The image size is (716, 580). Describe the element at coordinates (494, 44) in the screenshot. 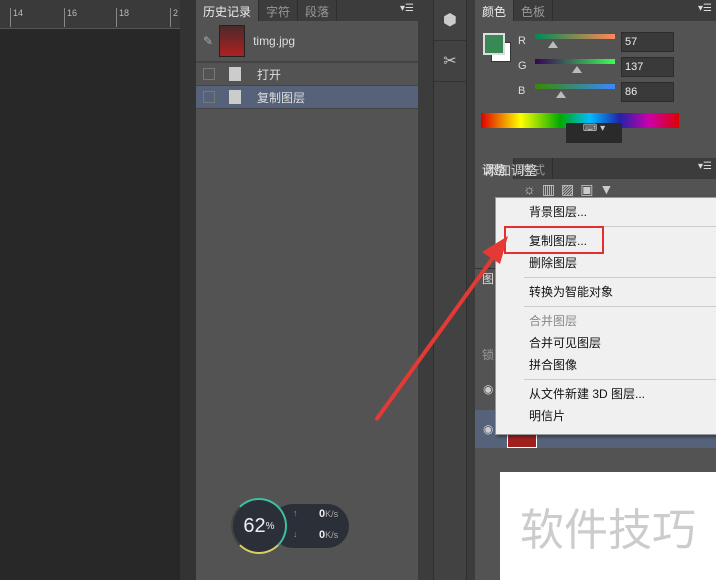

I see `foreground-color-swatch` at that location.